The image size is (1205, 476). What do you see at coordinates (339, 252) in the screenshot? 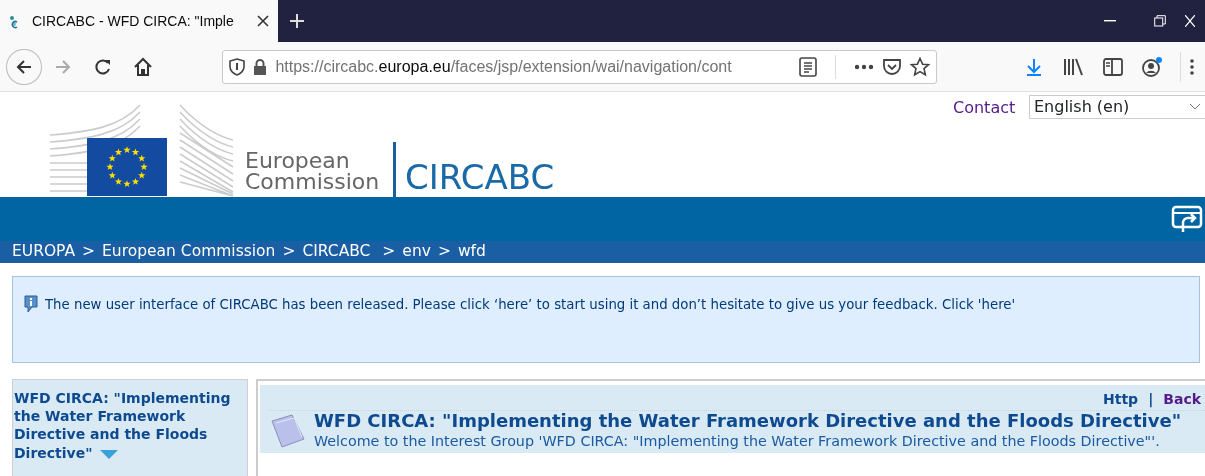
I see `breadcrumb-link: CIRCABC` at bounding box center [339, 252].